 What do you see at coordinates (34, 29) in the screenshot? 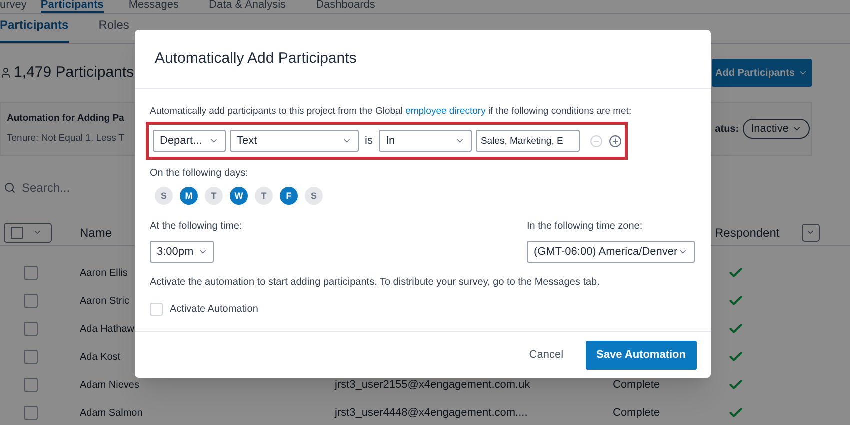
I see `sub-tab: Participants` at bounding box center [34, 29].